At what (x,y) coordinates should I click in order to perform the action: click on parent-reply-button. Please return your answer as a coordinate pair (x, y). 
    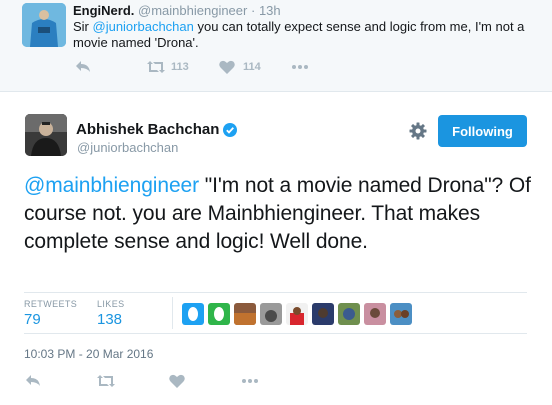
    Looking at the image, I should click on (111, 67).